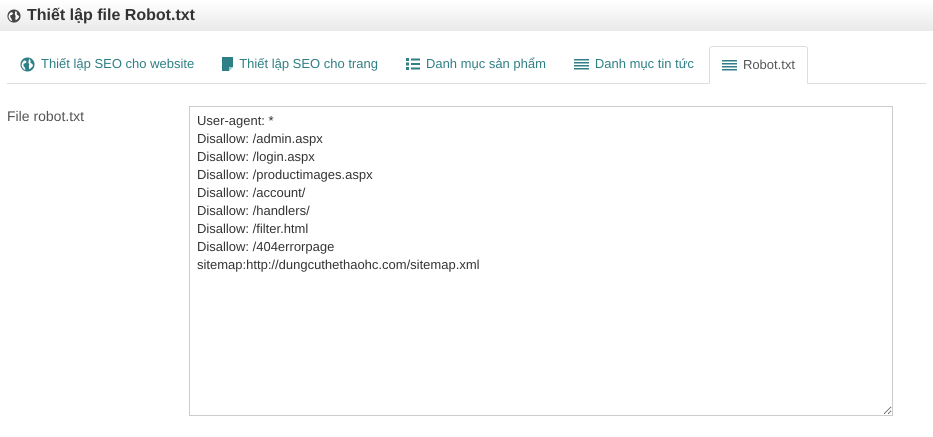 This screenshot has height=437, width=933. Describe the element at coordinates (633, 64) in the screenshot. I see `tab: Danh mục tin tức` at that location.